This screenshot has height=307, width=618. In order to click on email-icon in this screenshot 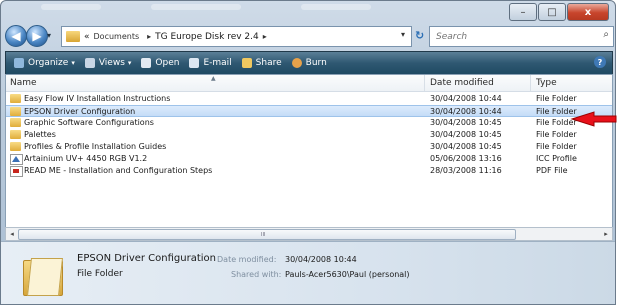, I will do `click(194, 63)`.